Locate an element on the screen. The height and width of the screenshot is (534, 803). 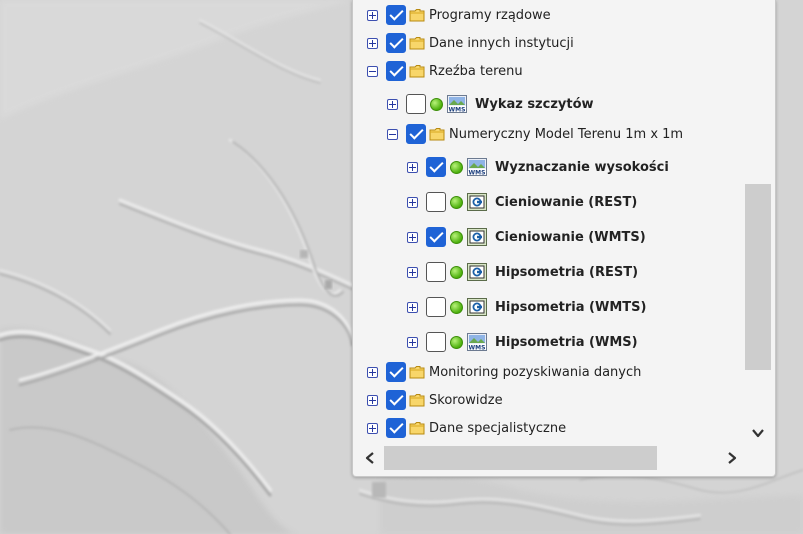
group-label: Dane specjalistyczne is located at coordinates (497, 428).